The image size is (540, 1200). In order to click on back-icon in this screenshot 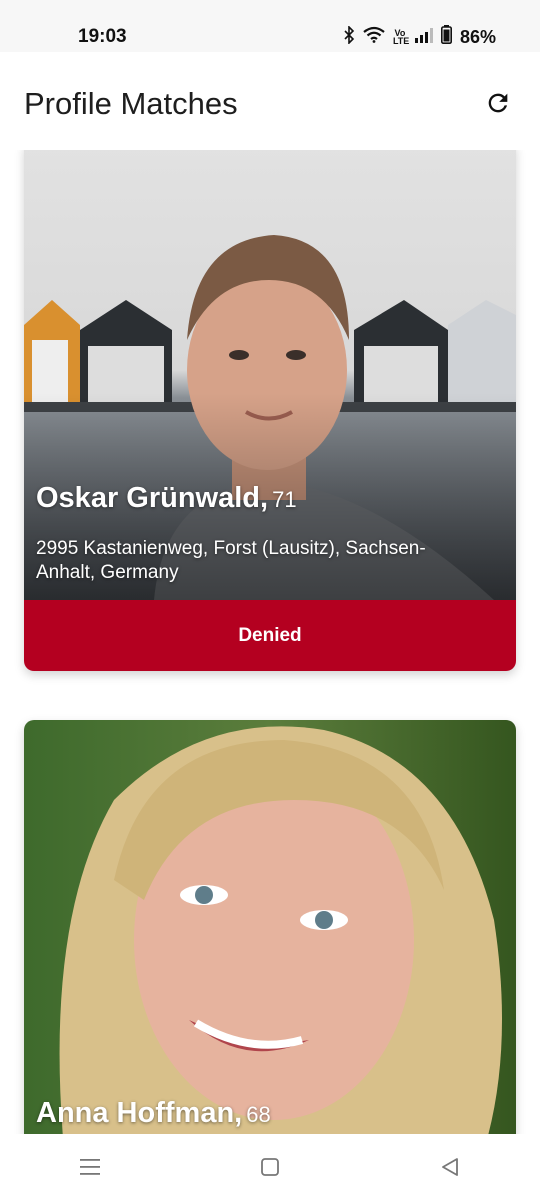, I will do `click(450, 1167)`.